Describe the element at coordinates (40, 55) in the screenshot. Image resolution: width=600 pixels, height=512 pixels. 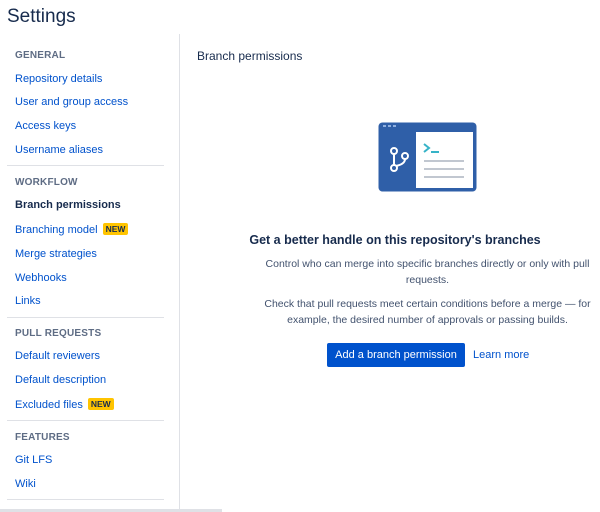
I see `section-header-general: GENERAL` at that location.